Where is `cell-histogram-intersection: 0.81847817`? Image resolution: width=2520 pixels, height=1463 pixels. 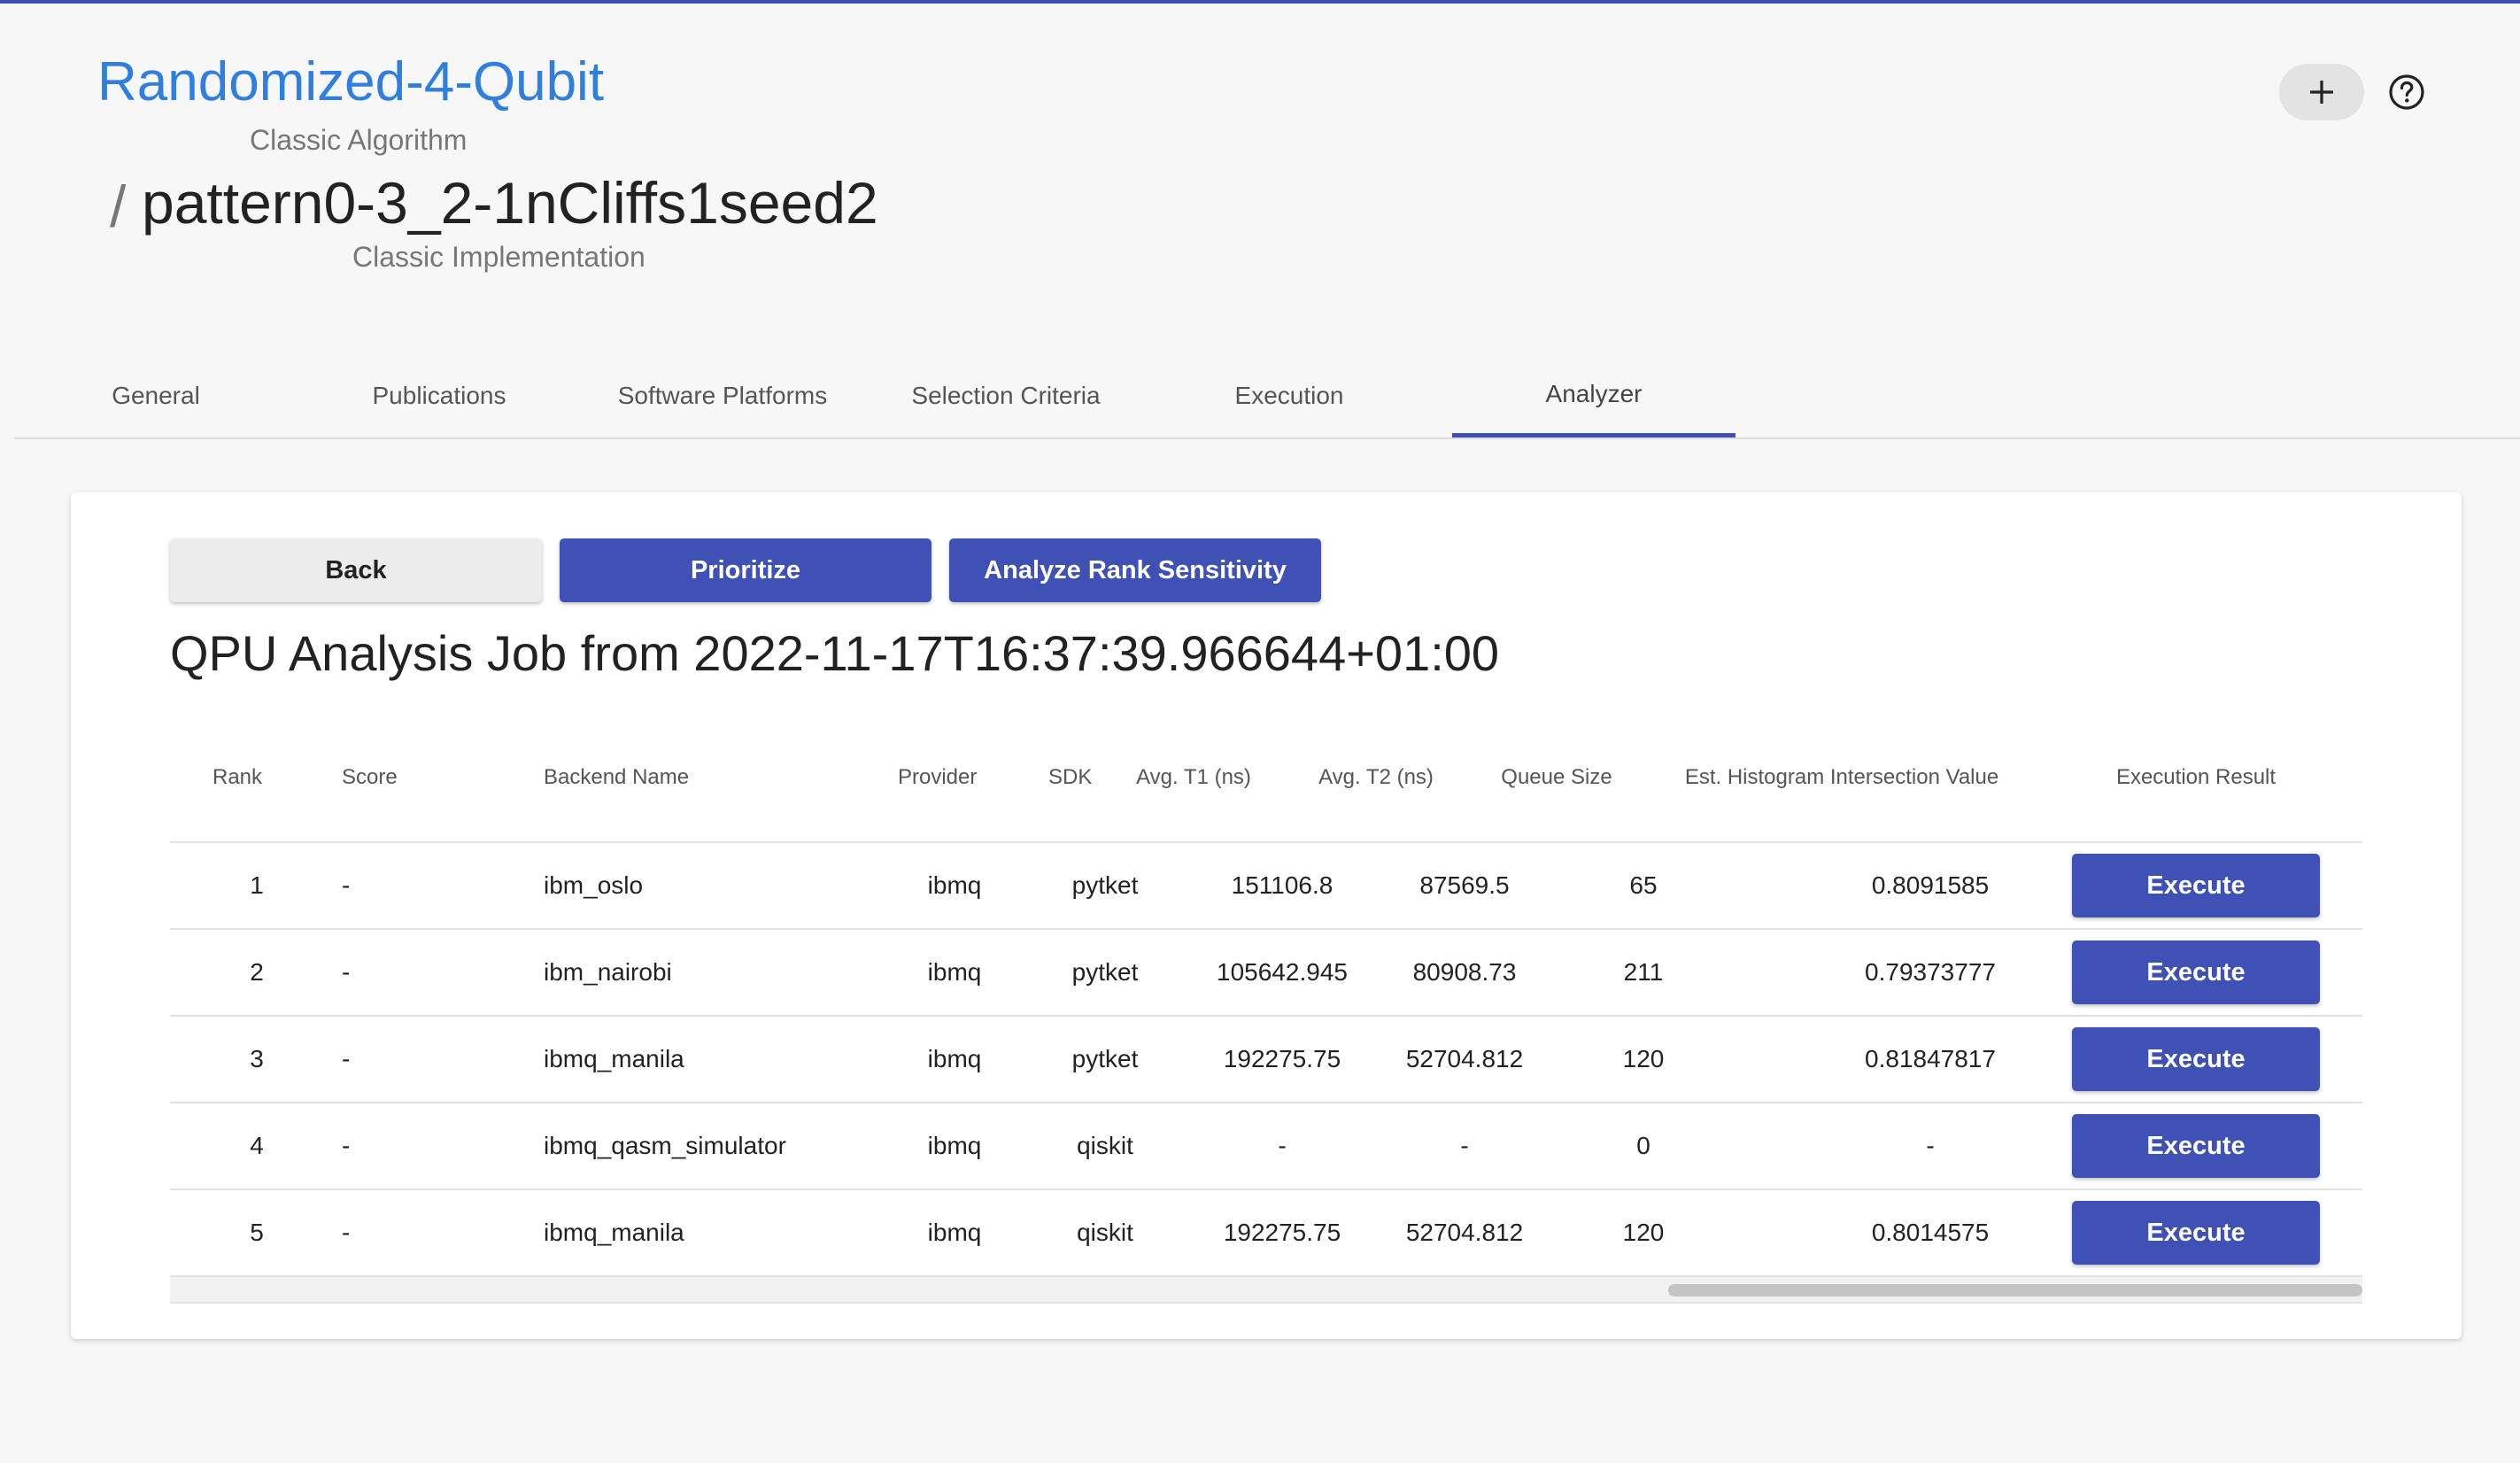 cell-histogram-intersection: 0.81847817 is located at coordinates (1931, 1058).